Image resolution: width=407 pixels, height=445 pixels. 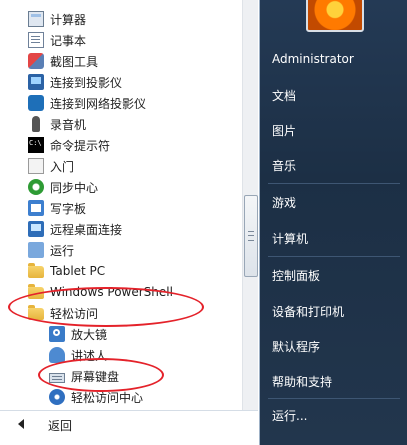 What do you see at coordinates (68, 40) in the screenshot?
I see `program-label: 记事本` at bounding box center [68, 40].